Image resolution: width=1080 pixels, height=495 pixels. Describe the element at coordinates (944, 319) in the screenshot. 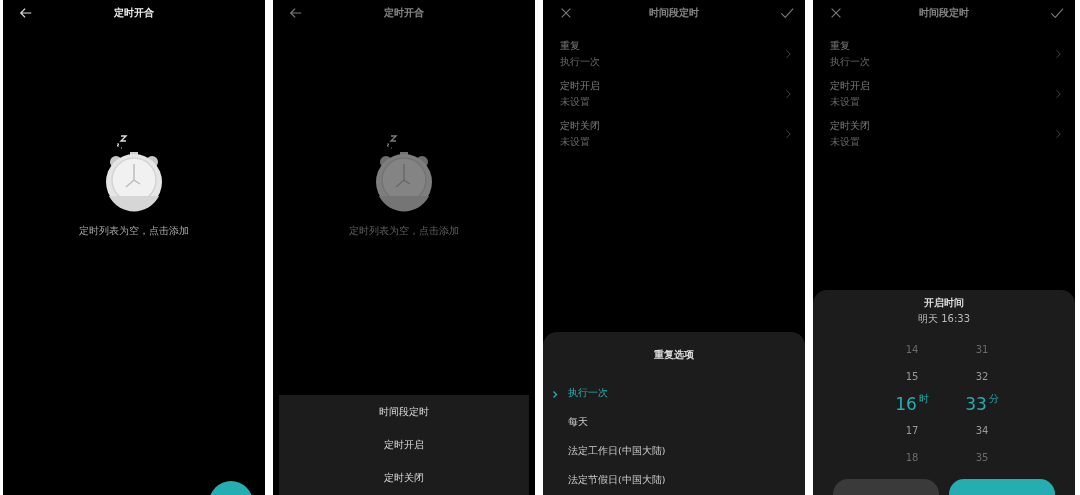

I see `selected-time: 明天 16:33` at that location.